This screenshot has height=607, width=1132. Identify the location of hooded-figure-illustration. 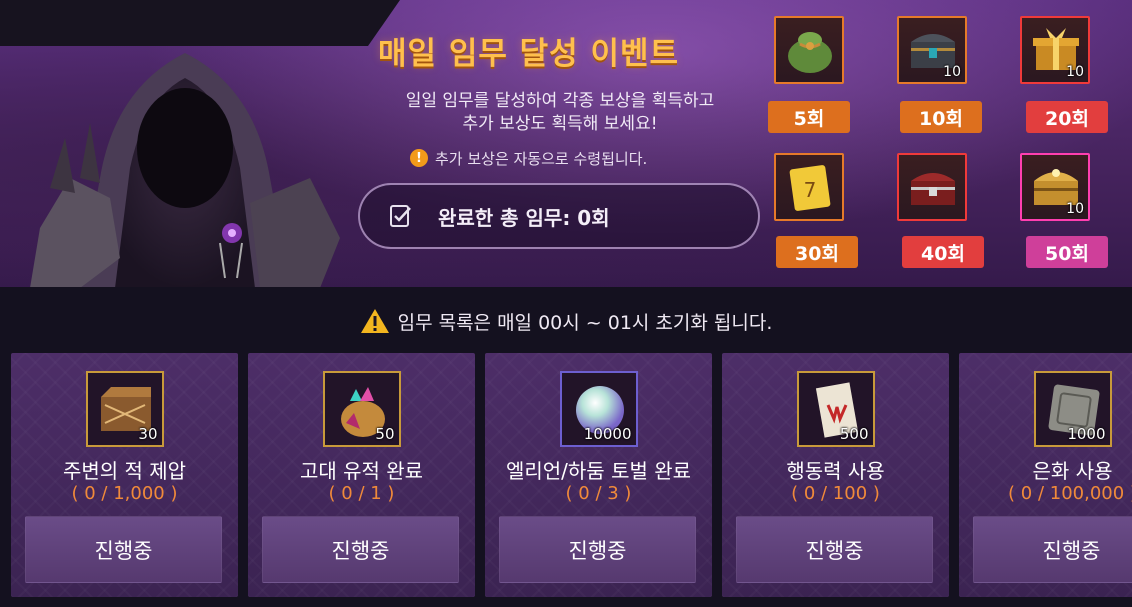
(185, 170).